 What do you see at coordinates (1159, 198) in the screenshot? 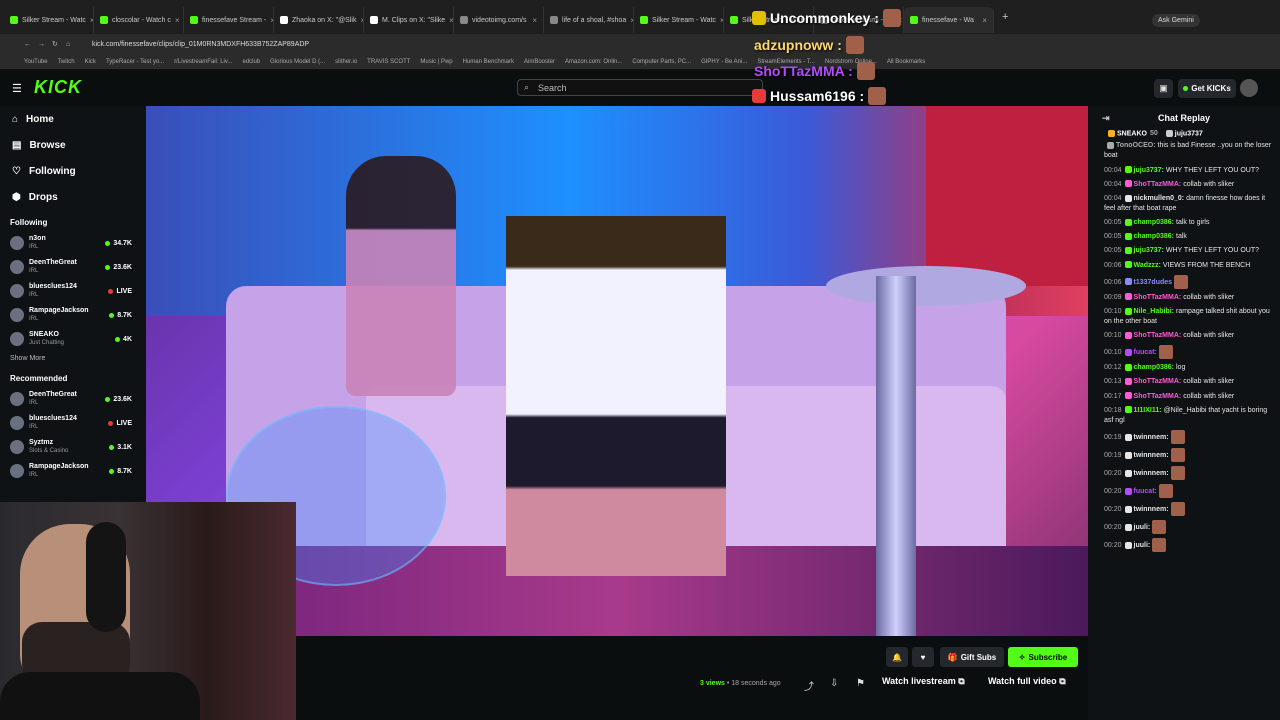
I see `message-username: nickmullen0_0:` at bounding box center [1159, 198].